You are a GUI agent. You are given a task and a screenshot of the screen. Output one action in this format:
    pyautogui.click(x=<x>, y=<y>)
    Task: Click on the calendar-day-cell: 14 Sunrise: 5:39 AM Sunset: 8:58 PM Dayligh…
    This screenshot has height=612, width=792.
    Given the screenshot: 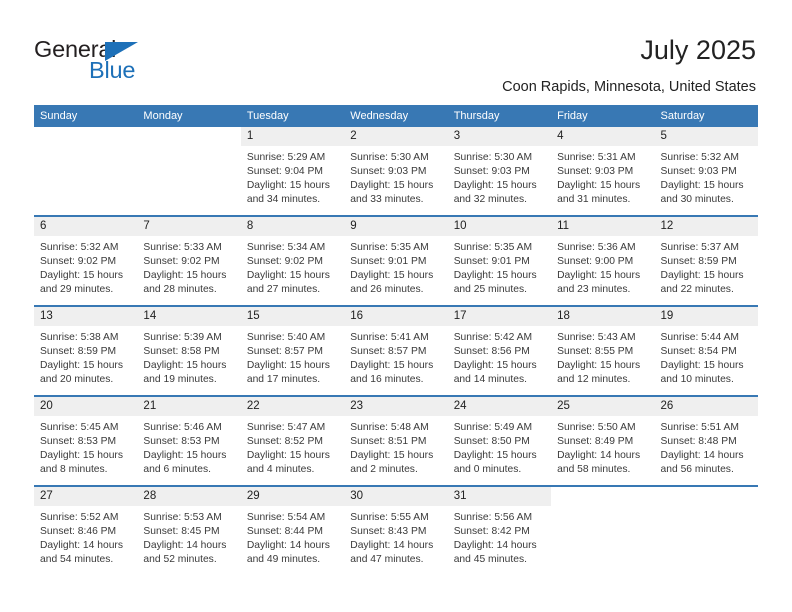 What is the action you would take?
    pyautogui.click(x=189, y=350)
    